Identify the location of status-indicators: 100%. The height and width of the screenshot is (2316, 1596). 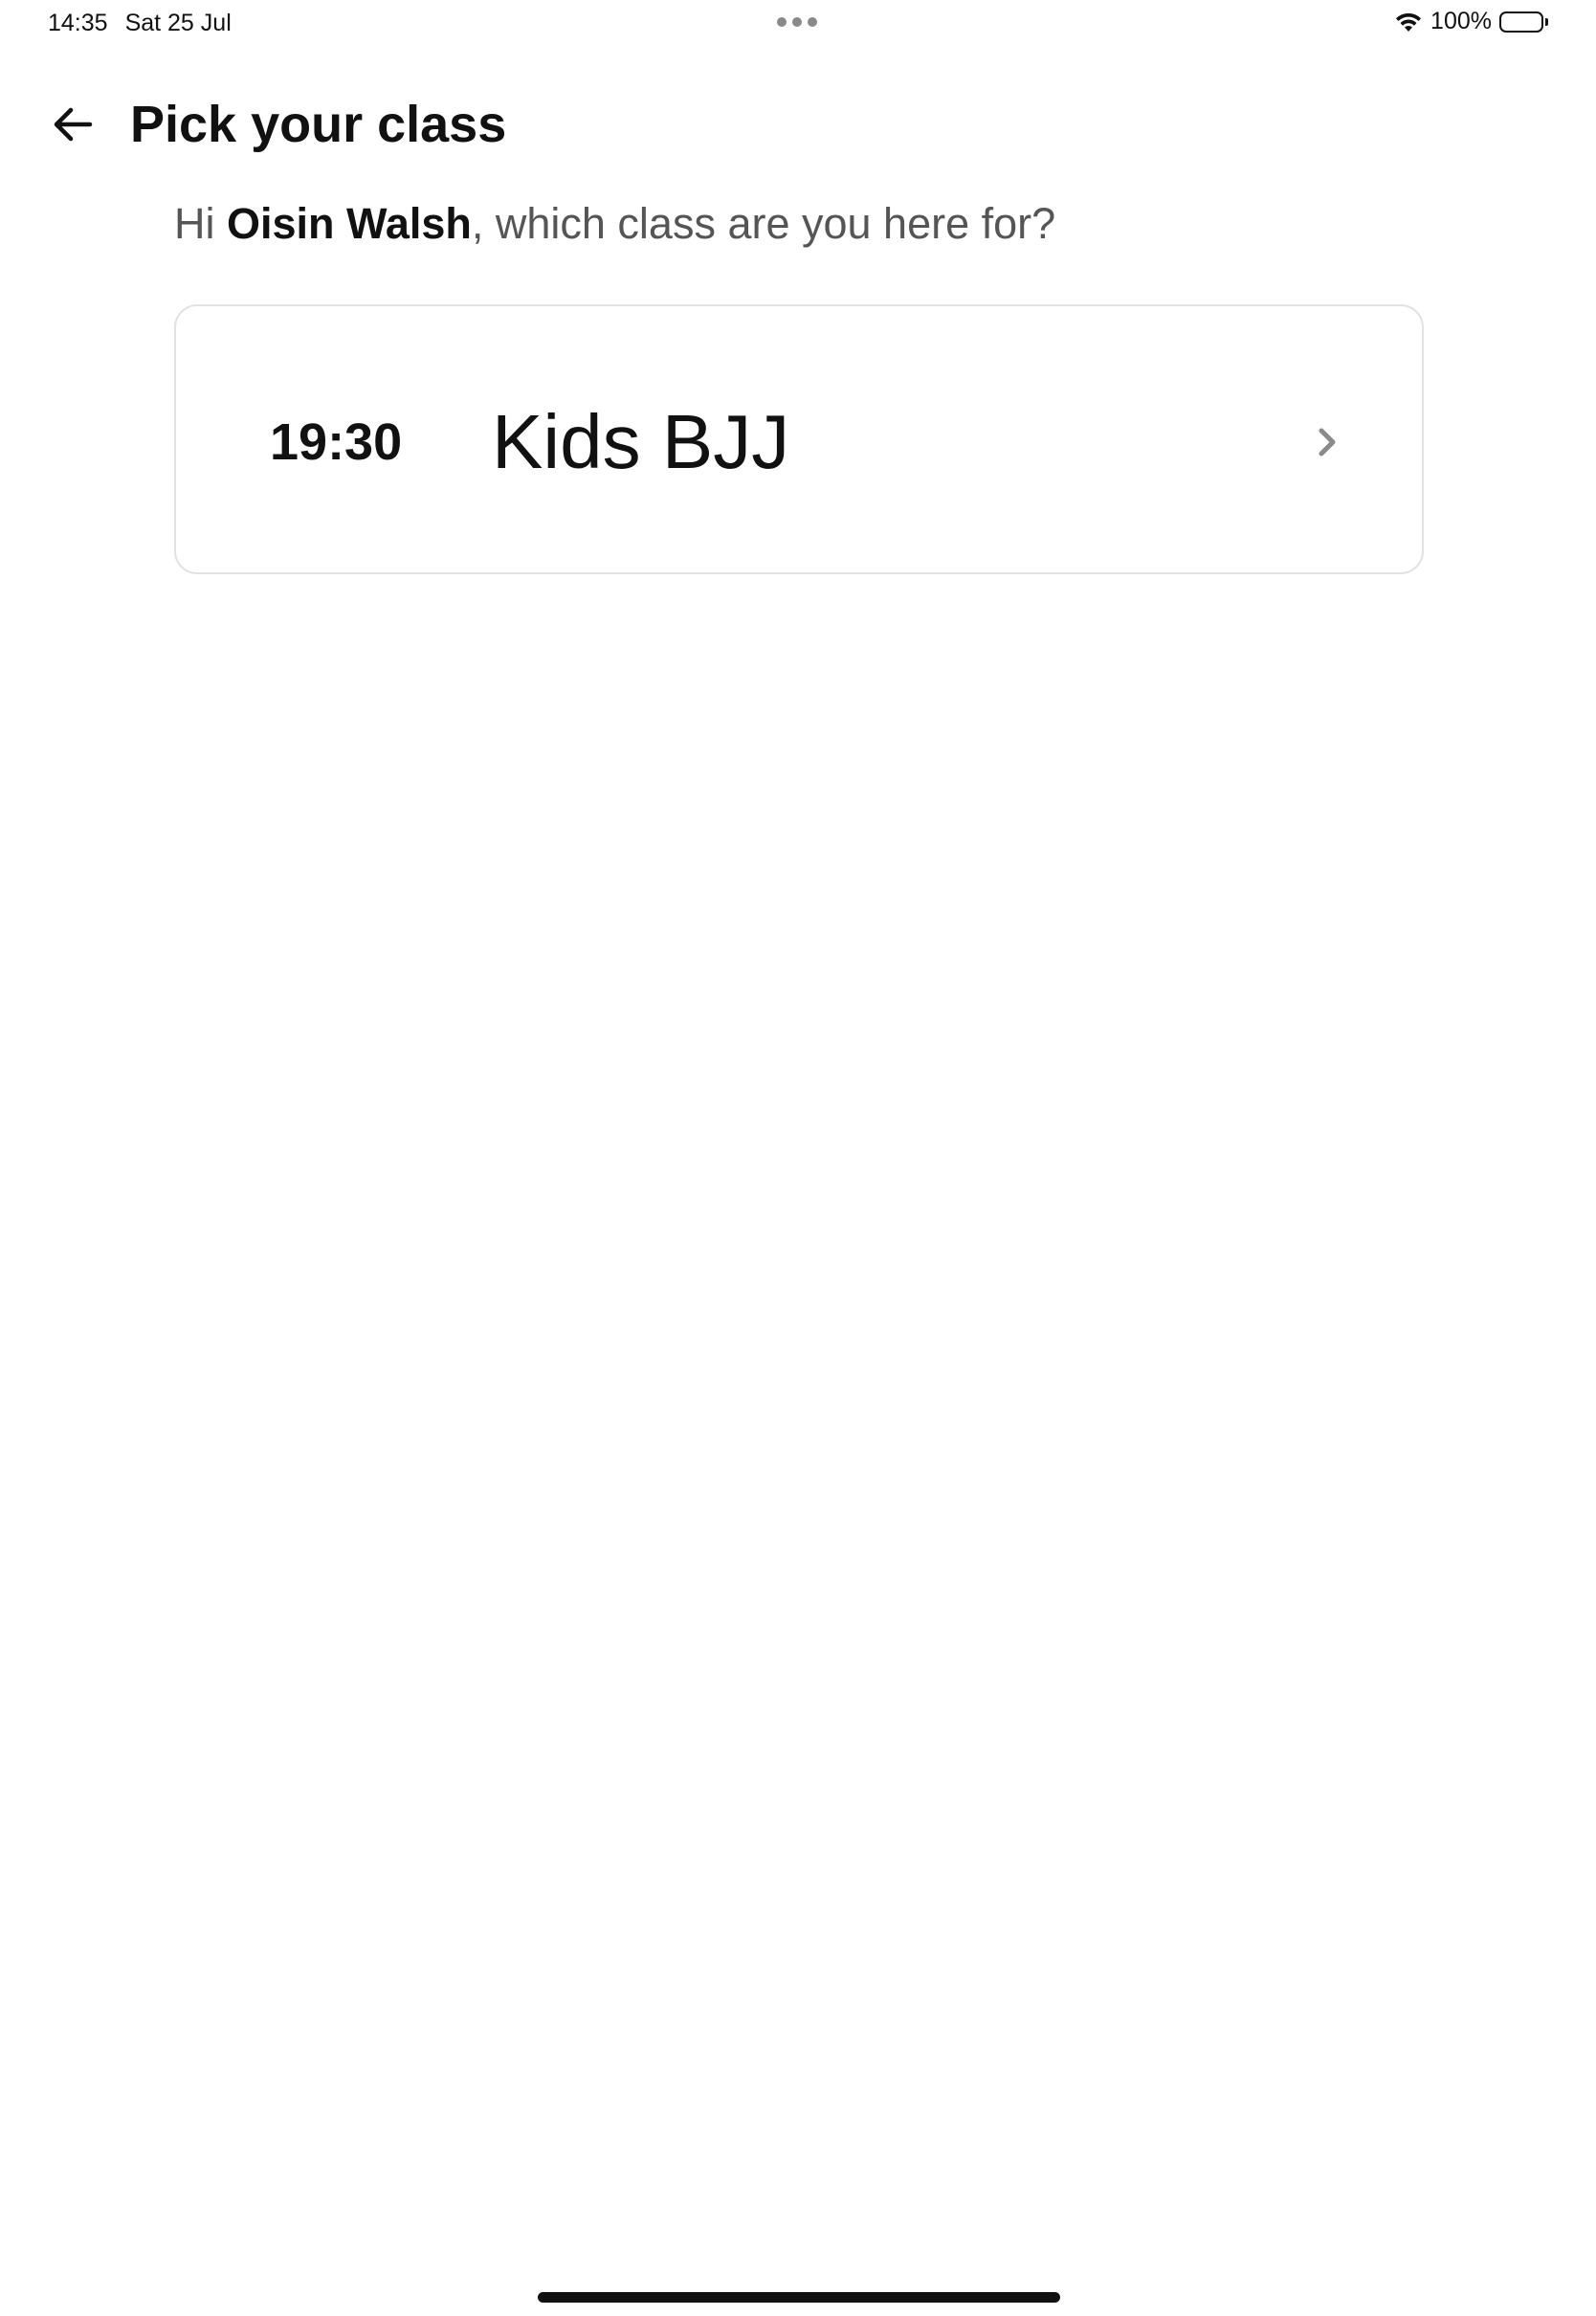
(1471, 21).